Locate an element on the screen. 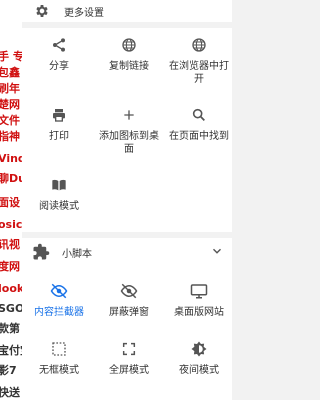 The width and height of the screenshot is (320, 400). reader-mode-button: 阅读模式 is located at coordinates (59, 194).